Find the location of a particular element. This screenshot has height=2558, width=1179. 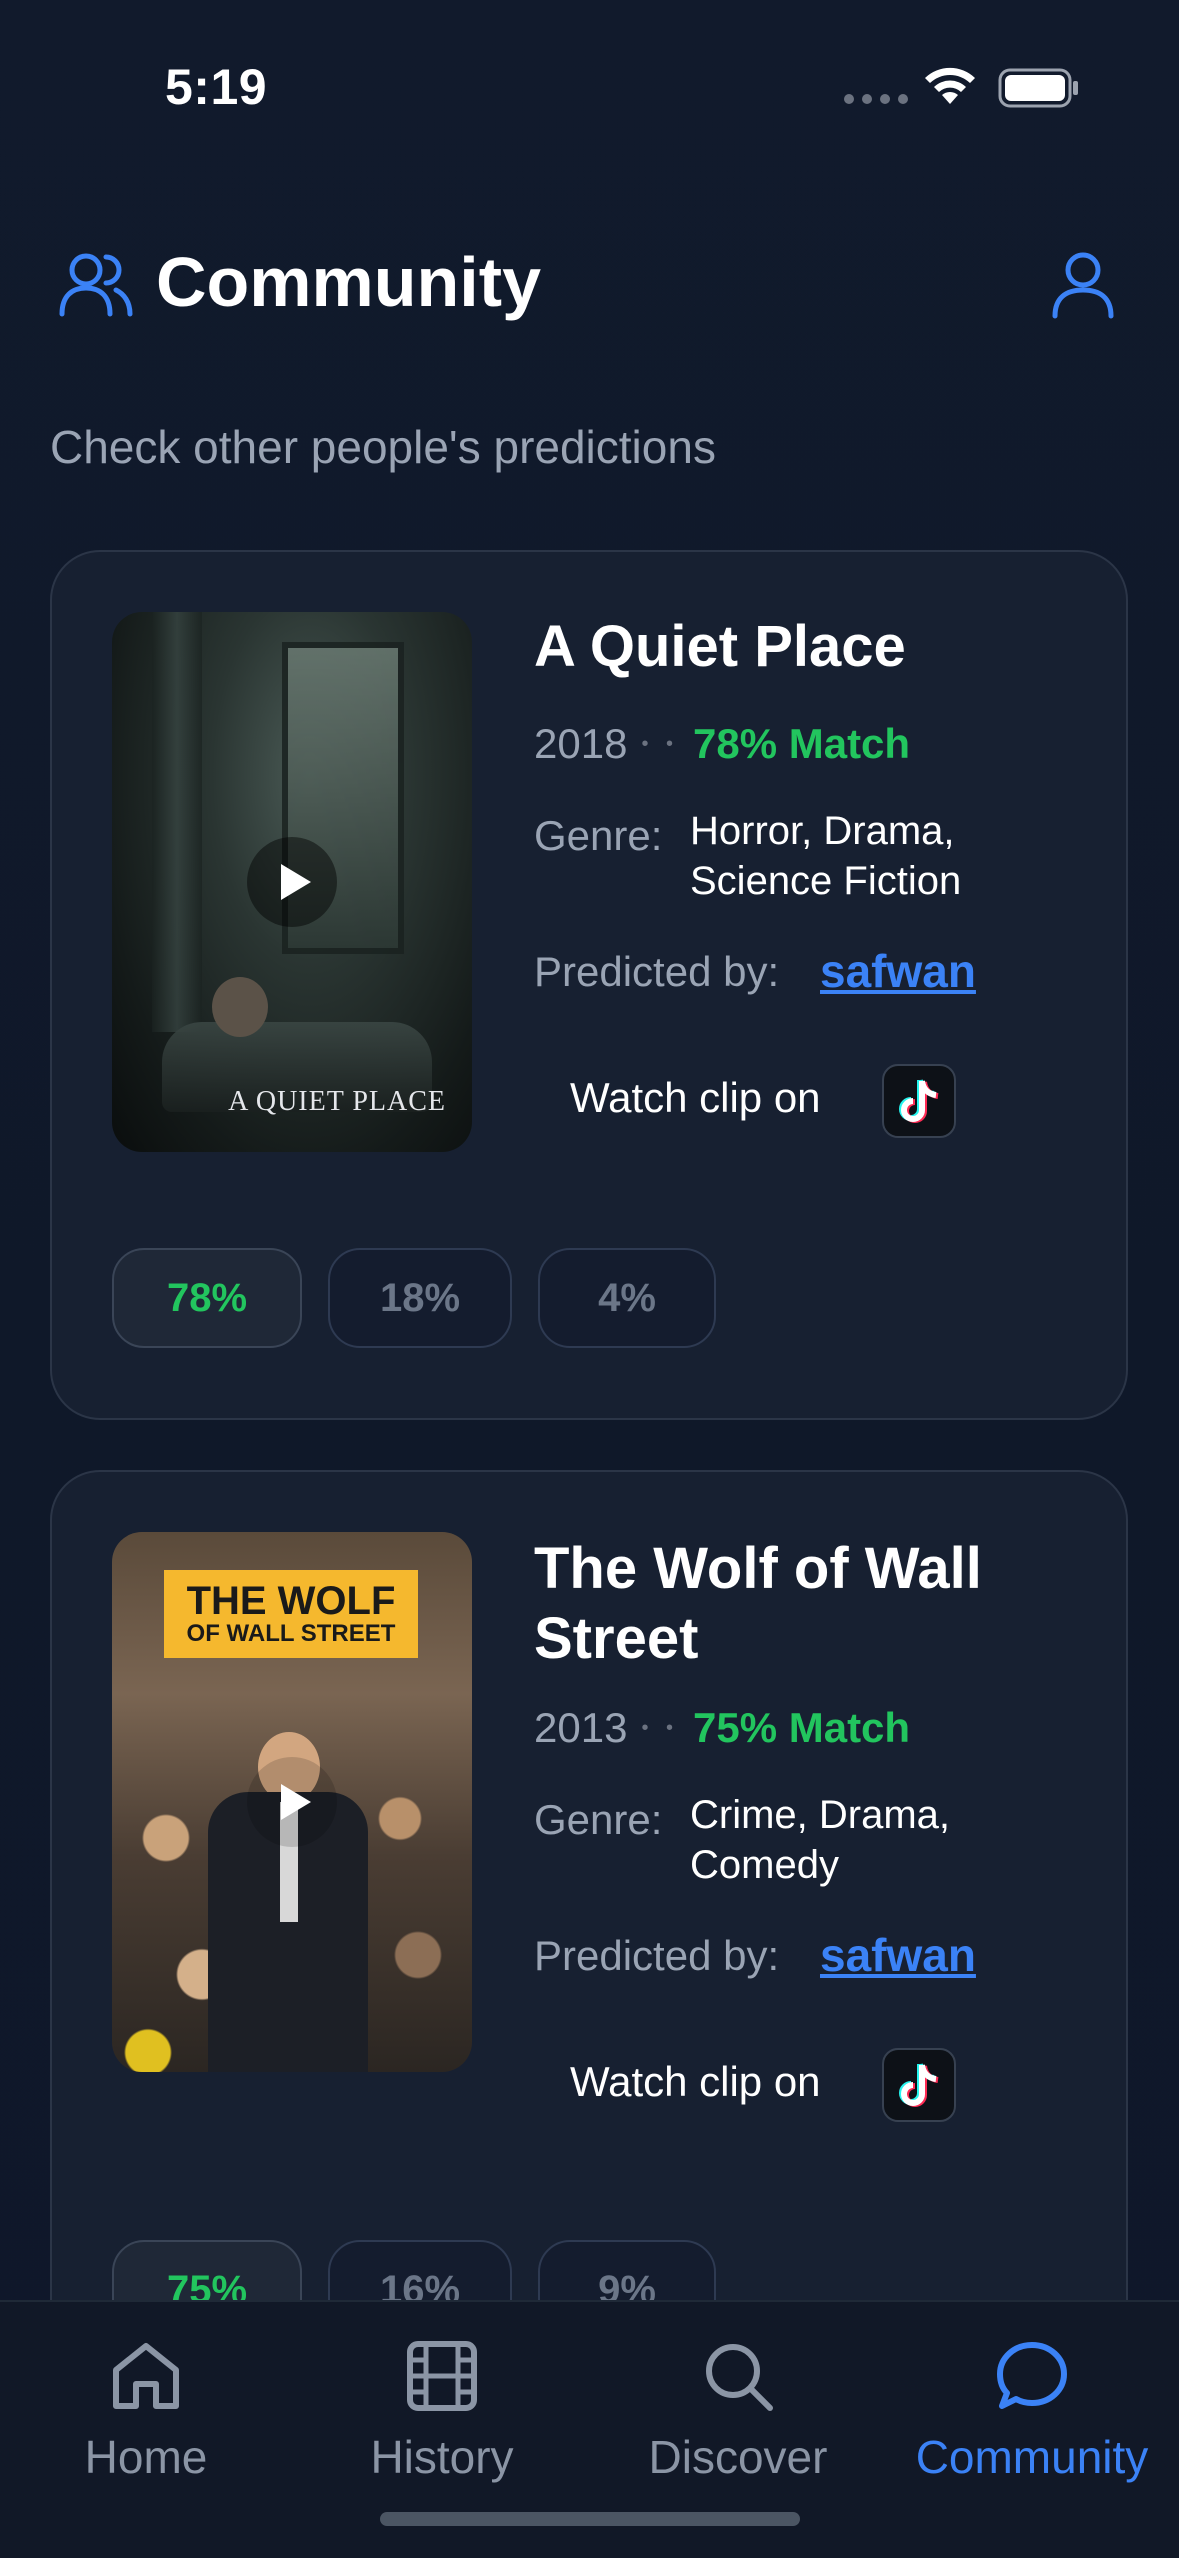

tab-home: Home is located at coordinates (146, 2402).